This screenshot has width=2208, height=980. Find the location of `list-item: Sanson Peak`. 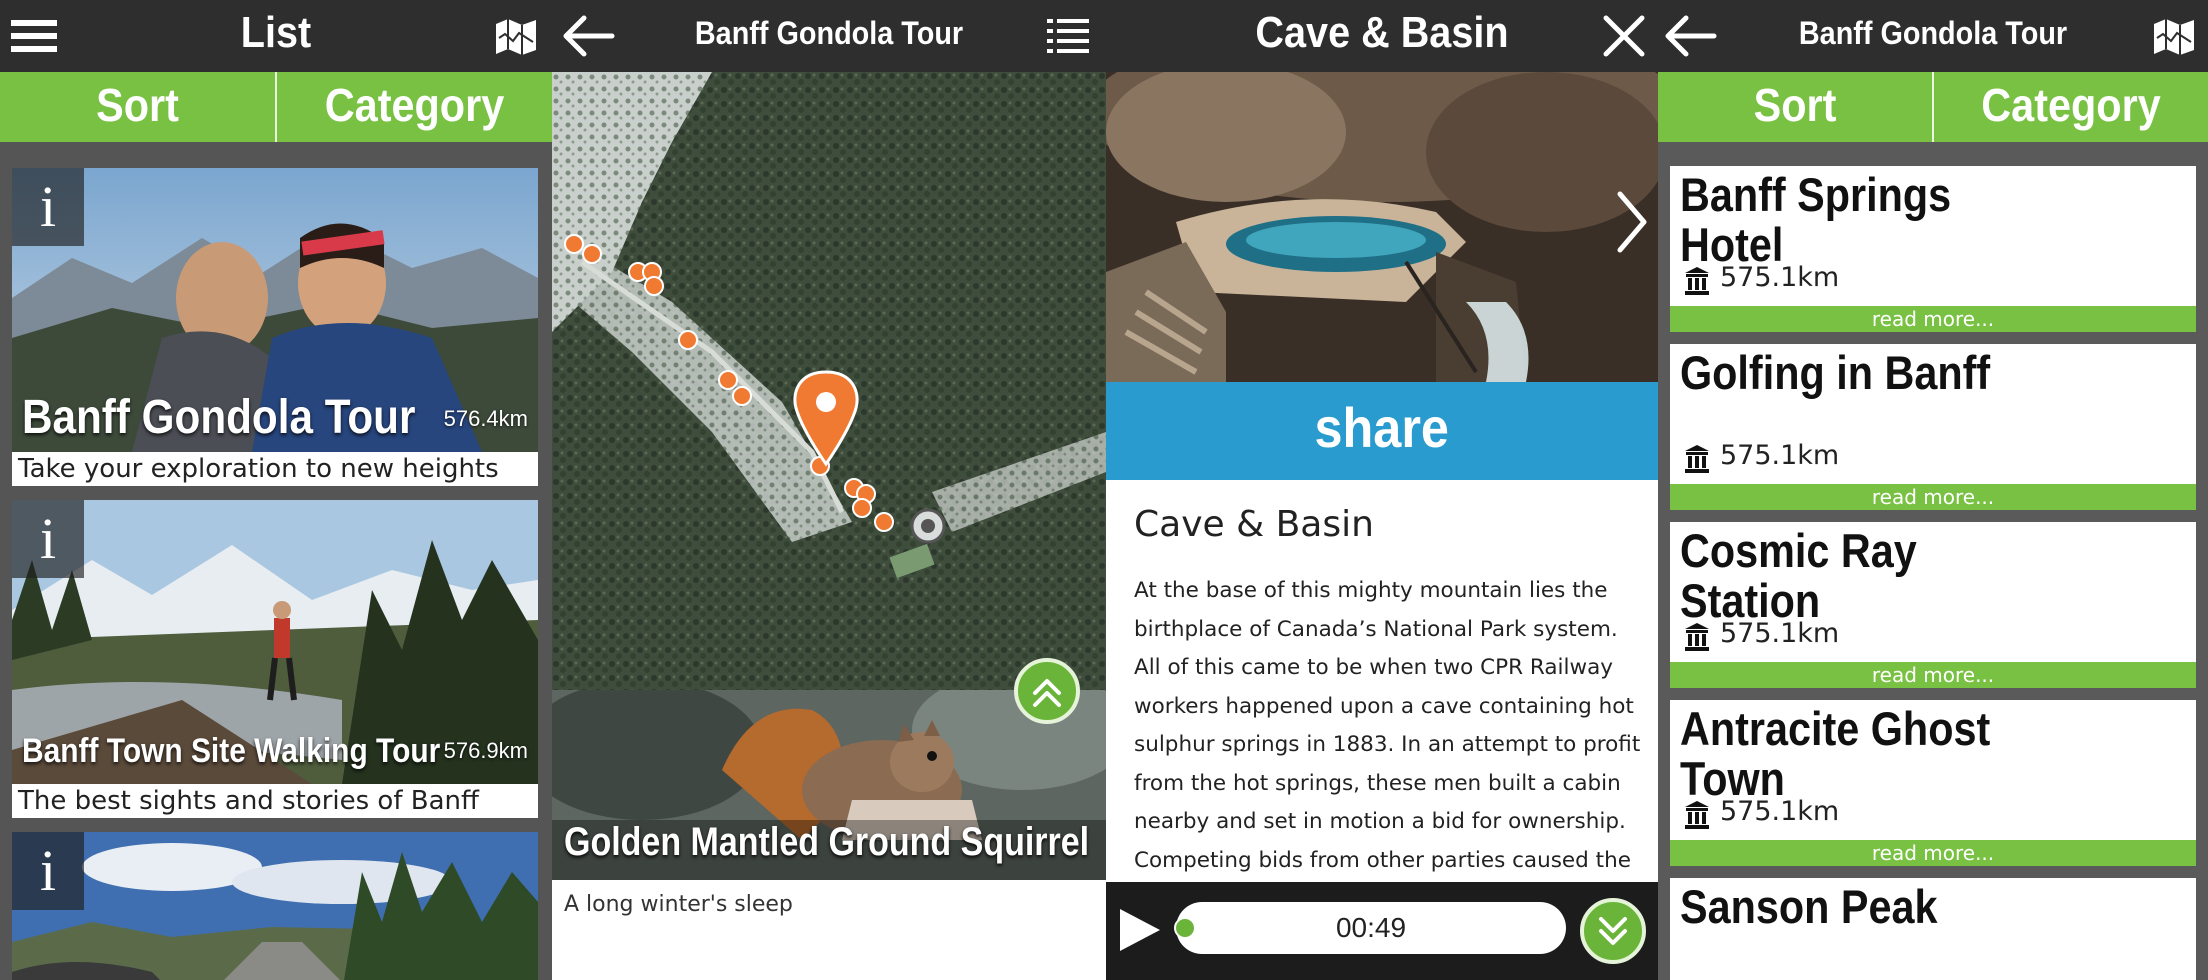

list-item: Sanson Peak is located at coordinates (1933, 929).